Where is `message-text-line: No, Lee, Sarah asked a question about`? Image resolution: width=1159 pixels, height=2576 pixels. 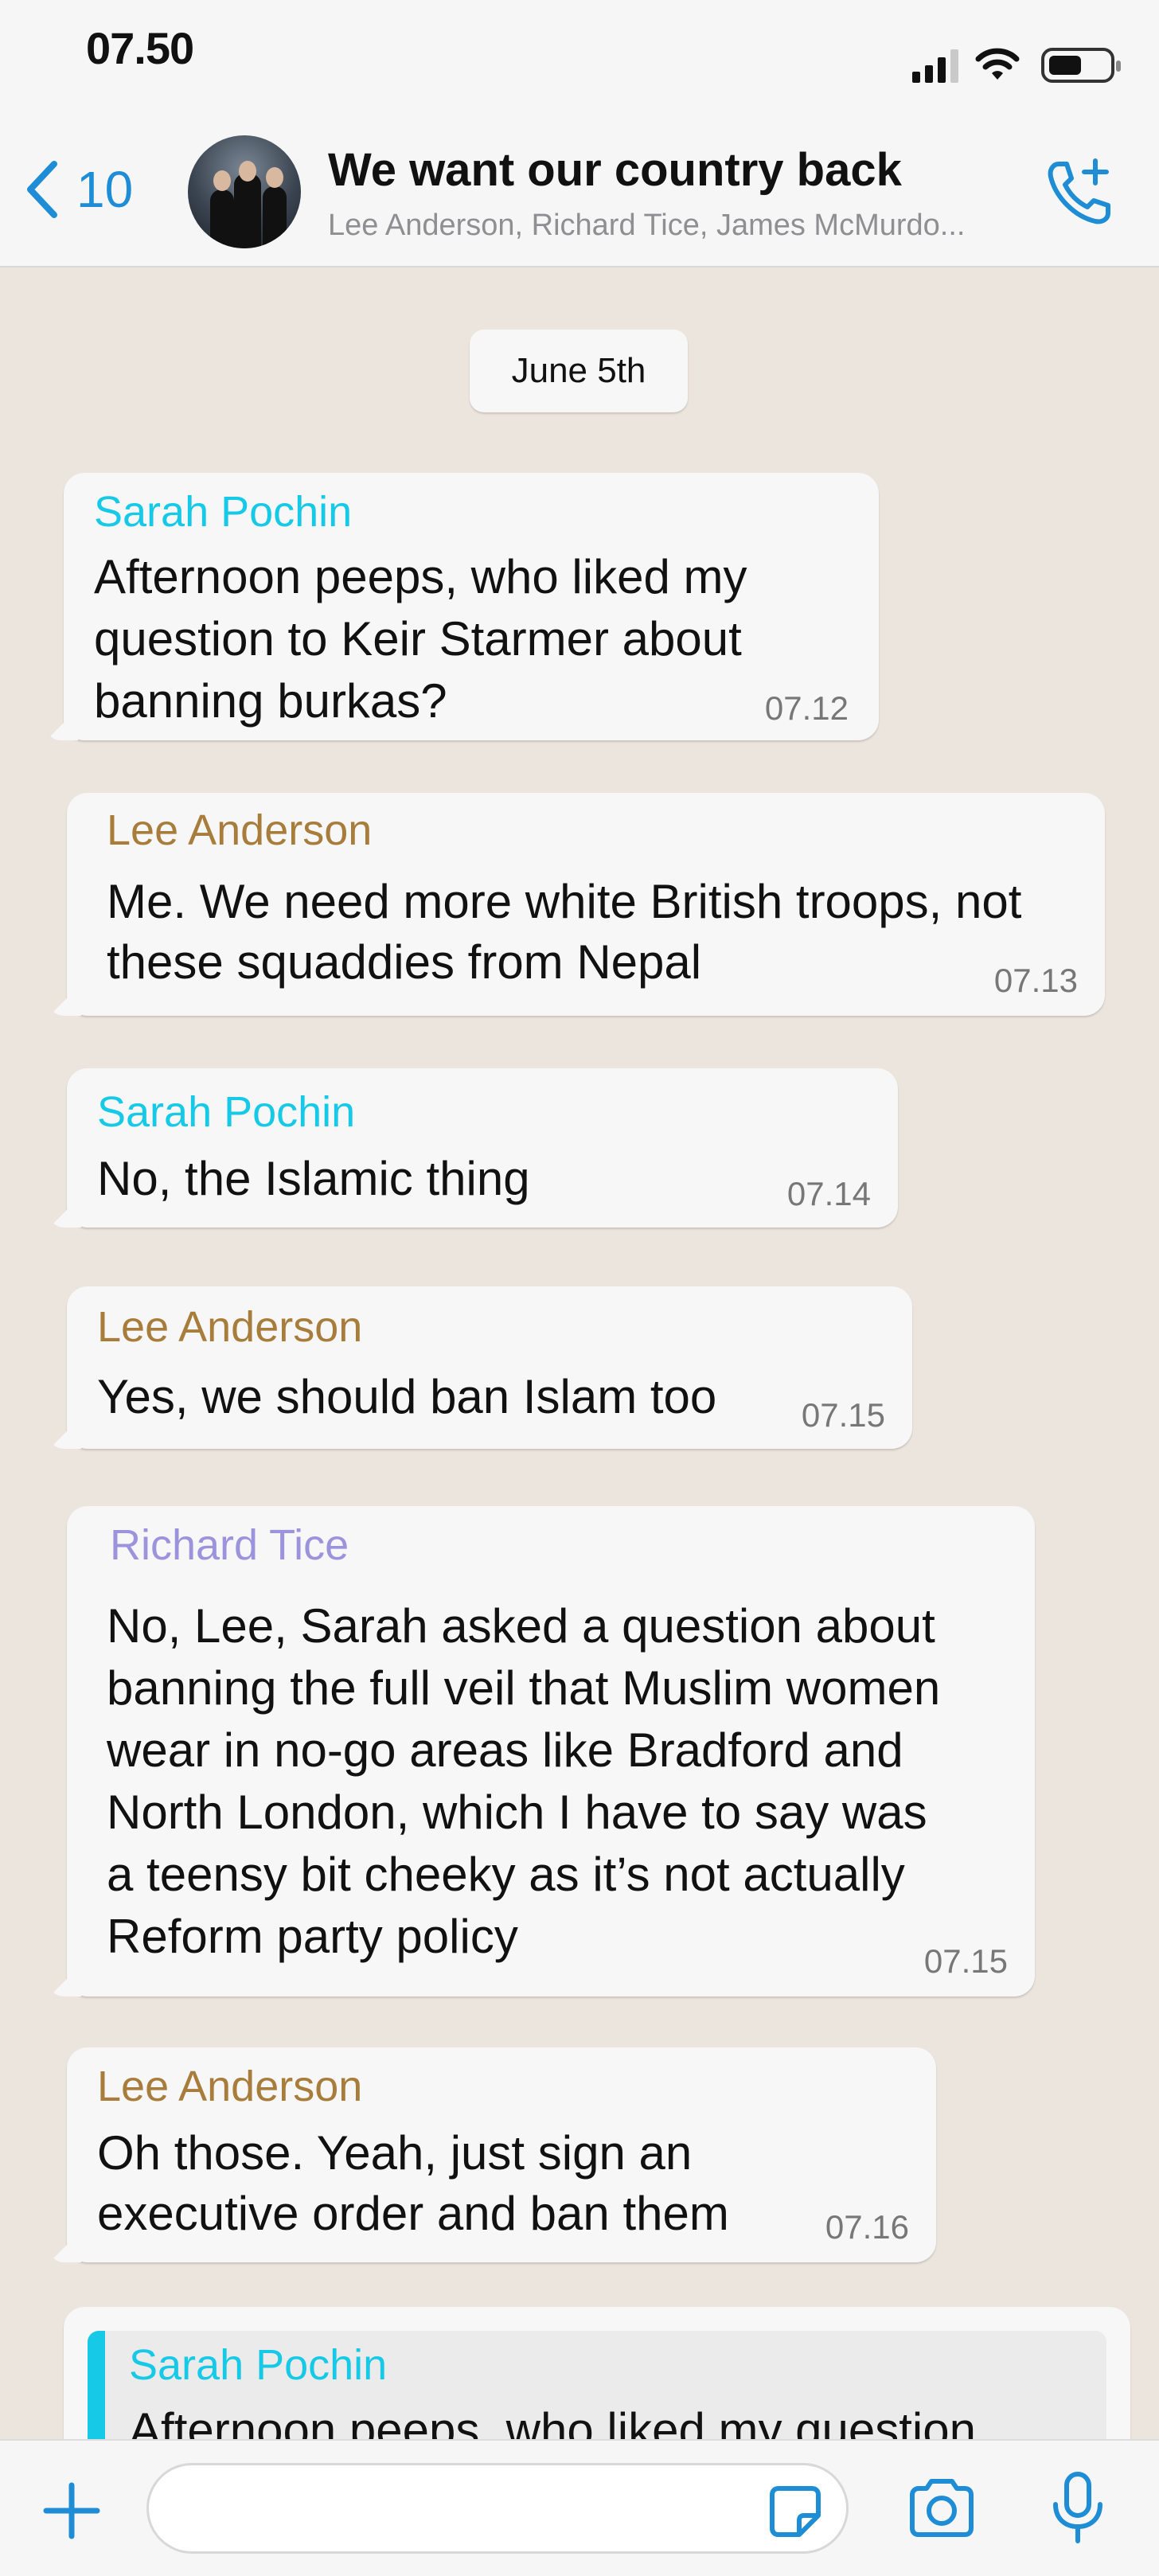 message-text-line: No, Lee, Sarah asked a question about is located at coordinates (521, 1626).